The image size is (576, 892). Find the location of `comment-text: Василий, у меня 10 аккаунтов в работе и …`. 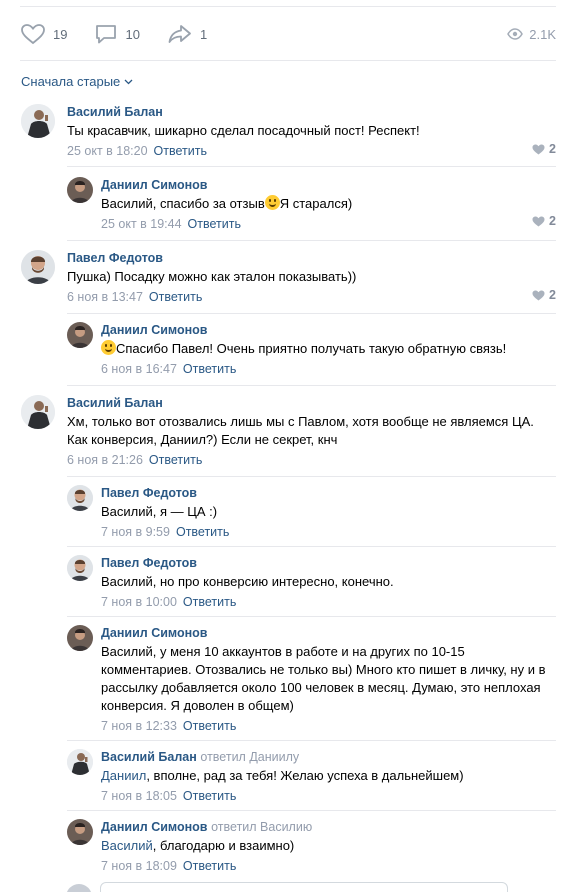

comment-text: Василий, у меня 10 аккаунтов в работе и … is located at coordinates (323, 678).